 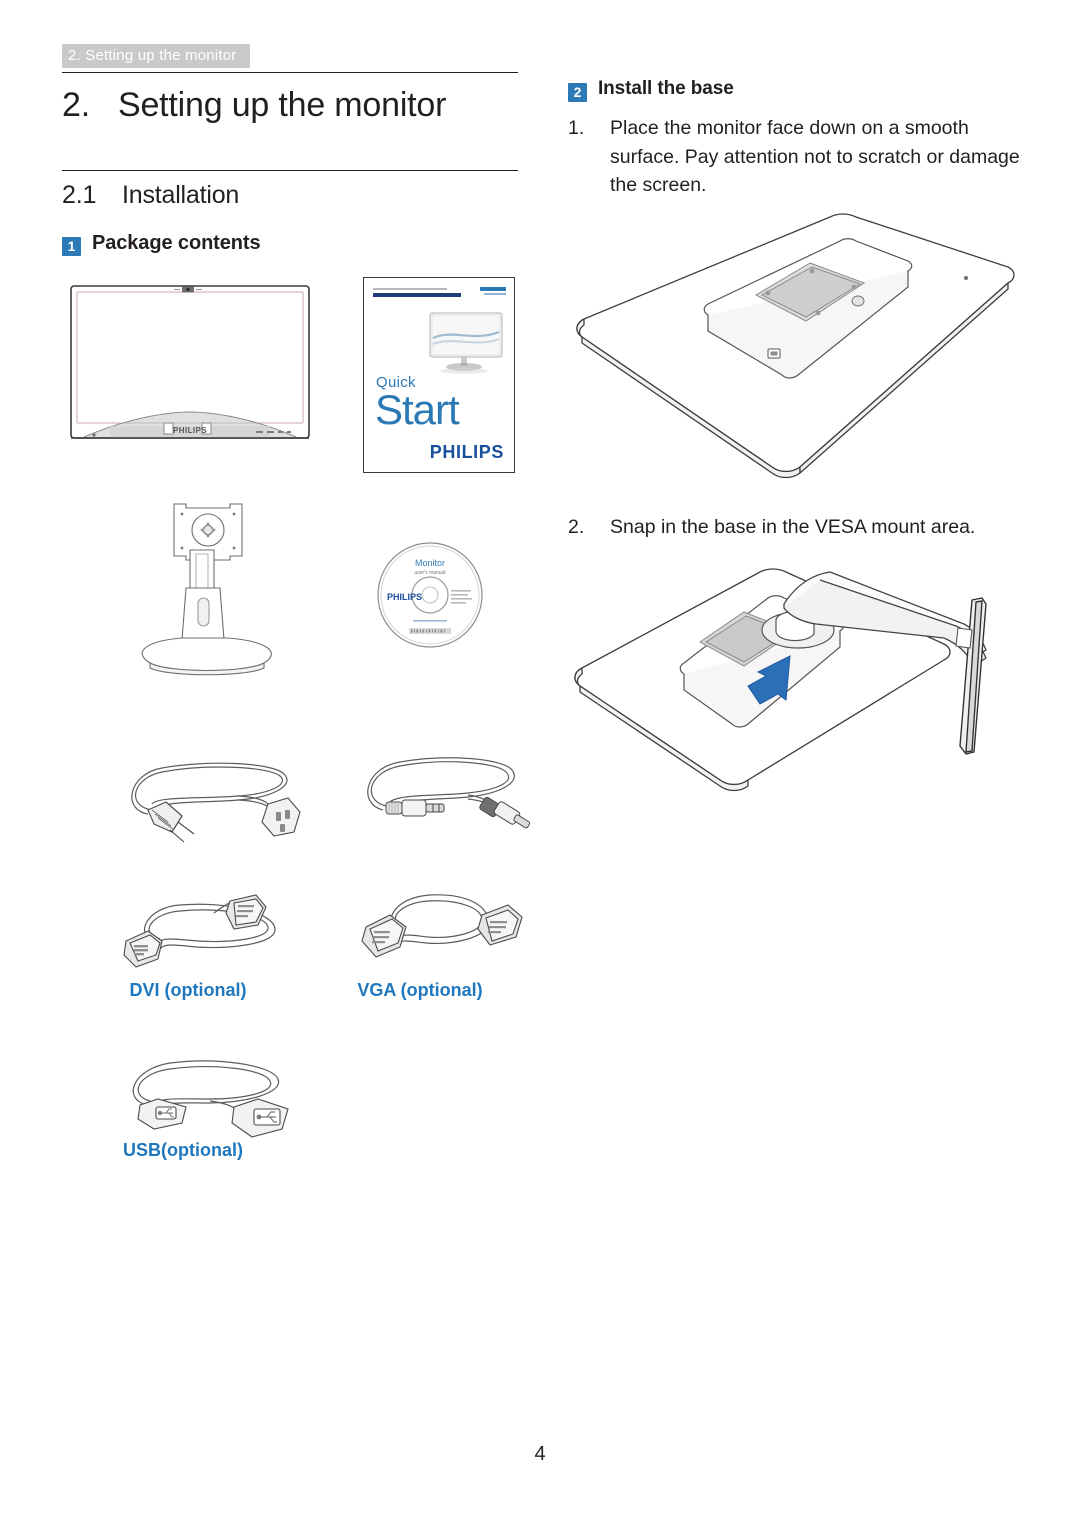 What do you see at coordinates (181, 195) in the screenshot?
I see `section-title: Installation` at bounding box center [181, 195].